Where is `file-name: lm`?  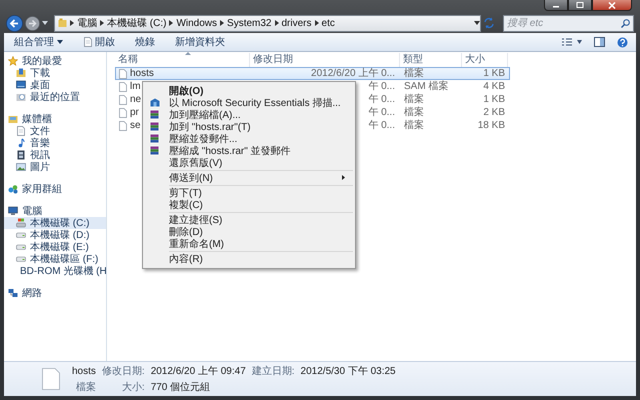 file-name: lm is located at coordinates (135, 86).